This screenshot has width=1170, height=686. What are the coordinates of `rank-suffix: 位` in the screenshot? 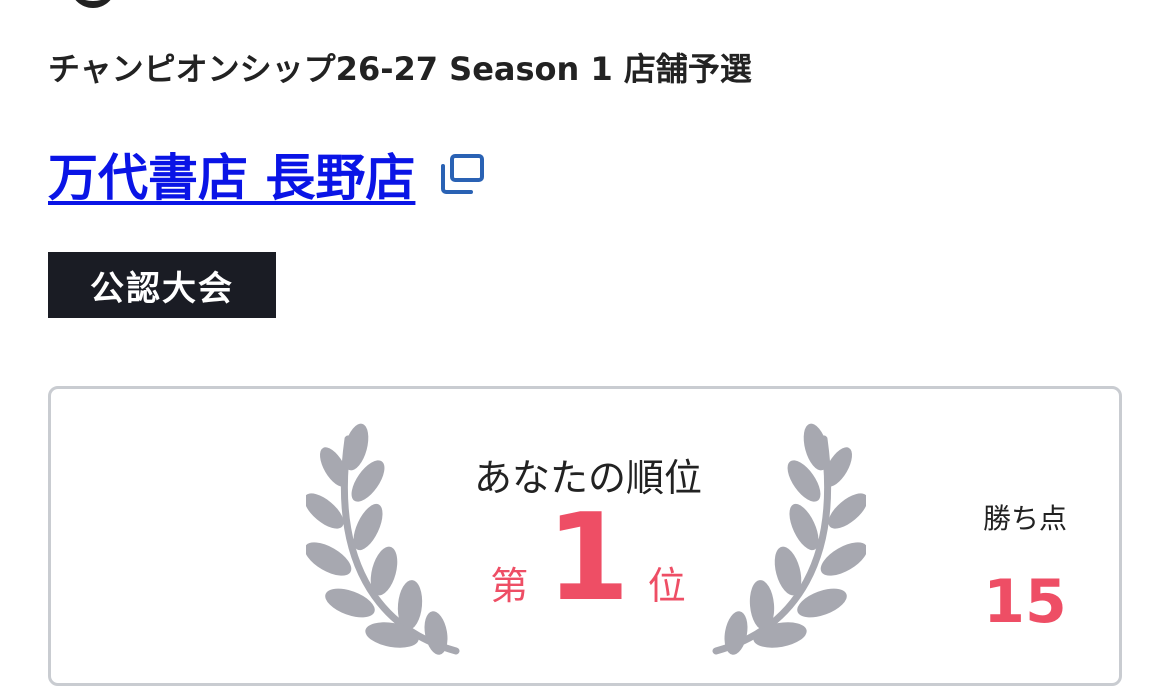 It's located at (666, 586).